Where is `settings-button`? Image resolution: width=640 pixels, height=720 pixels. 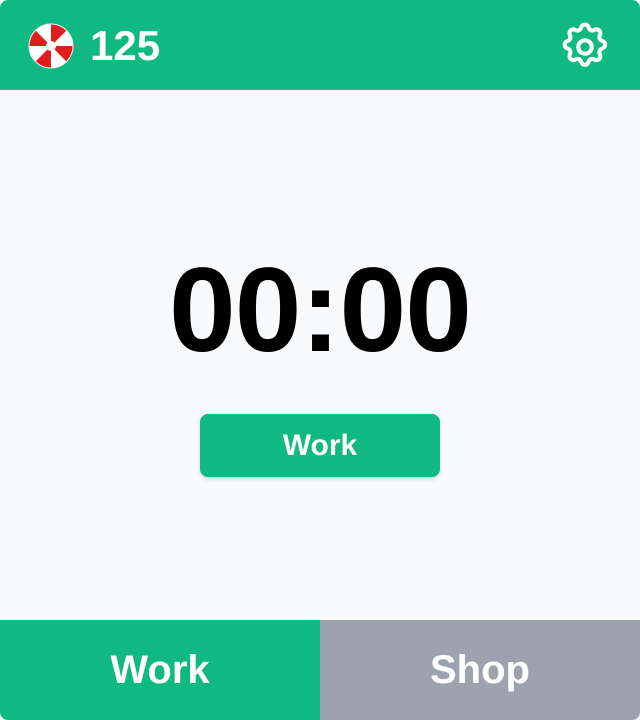
settings-button is located at coordinates (585, 47).